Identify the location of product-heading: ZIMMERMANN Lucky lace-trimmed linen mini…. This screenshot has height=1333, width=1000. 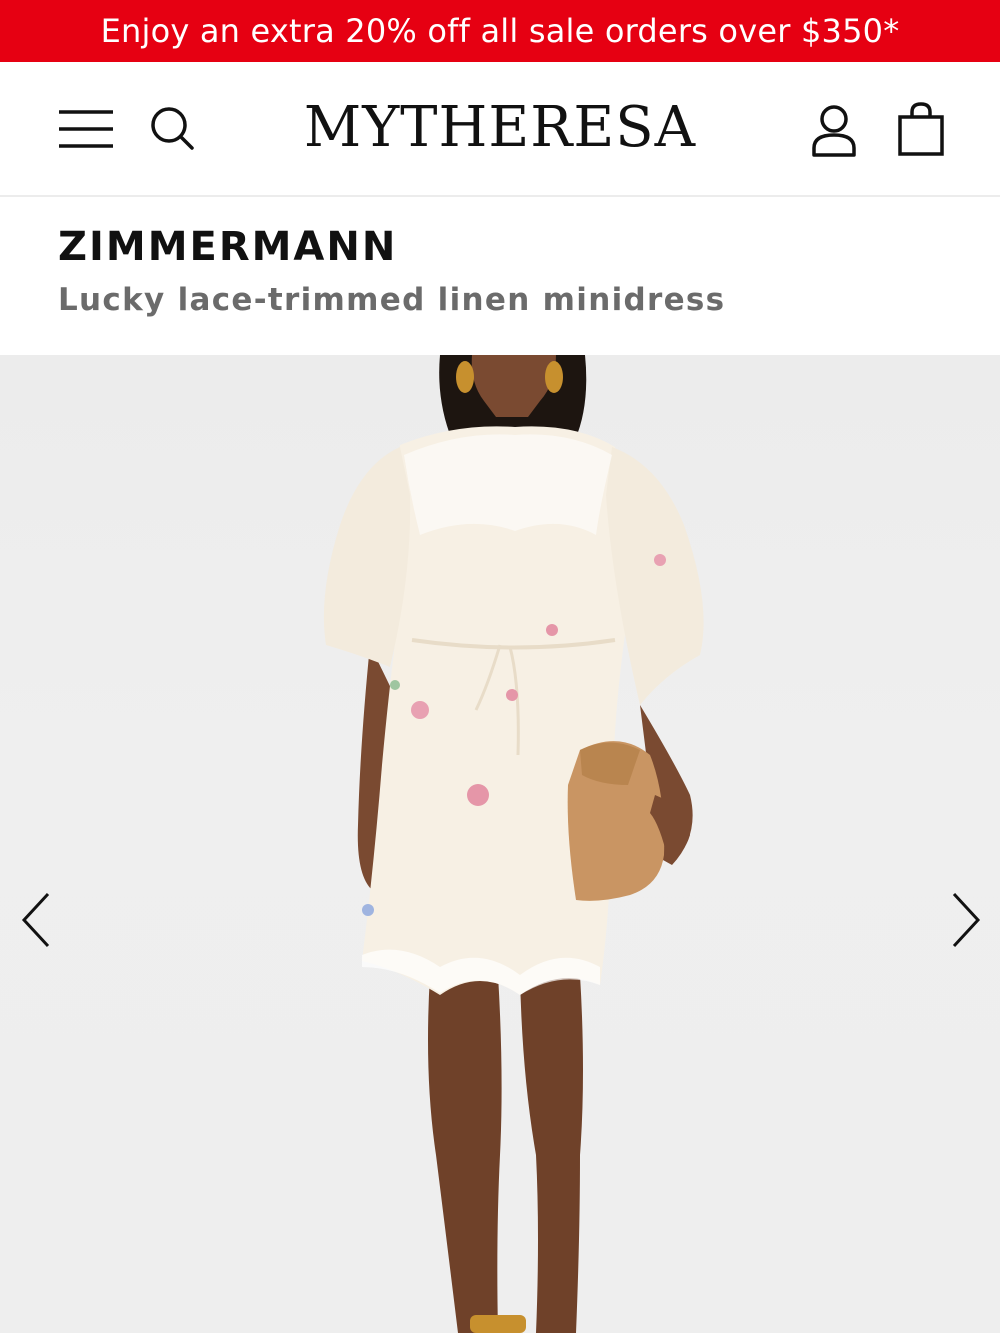
(500, 276).